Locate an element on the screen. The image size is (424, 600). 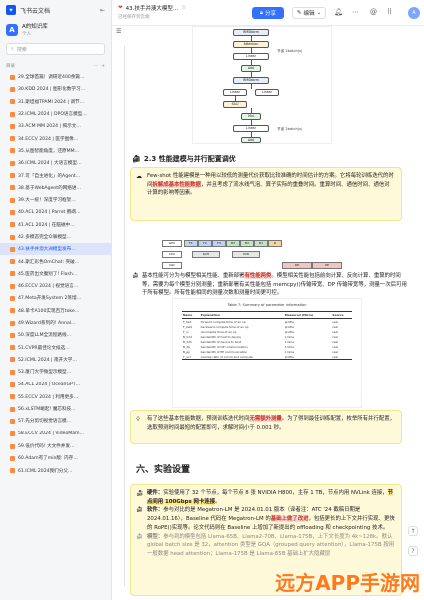
diagram-arrow is located at coordinates (251, 86).